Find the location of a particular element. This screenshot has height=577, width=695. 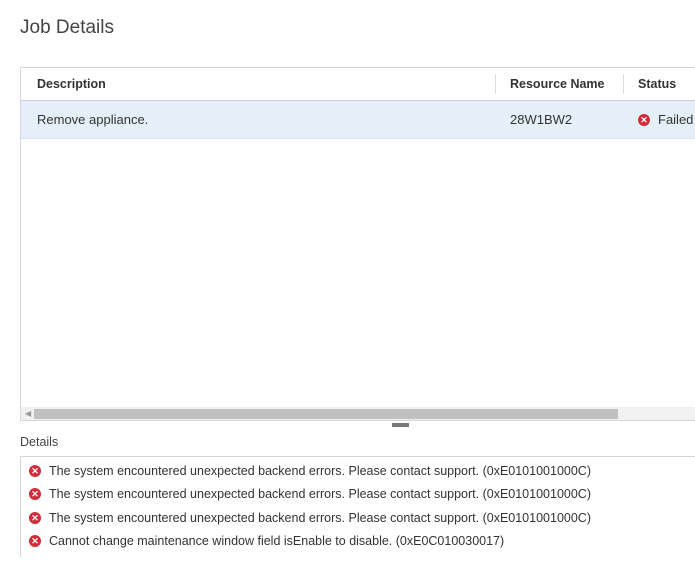

column-header-description: Description is located at coordinates (71, 84).